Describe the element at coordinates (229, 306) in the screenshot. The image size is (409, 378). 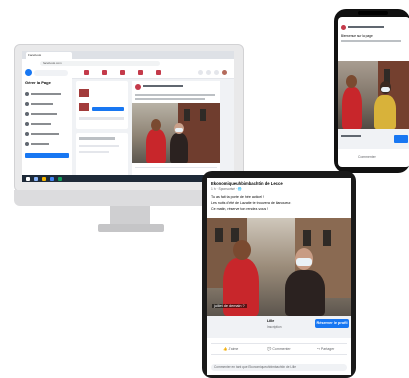
I see `video-caption: juillet de demain ?` at that location.